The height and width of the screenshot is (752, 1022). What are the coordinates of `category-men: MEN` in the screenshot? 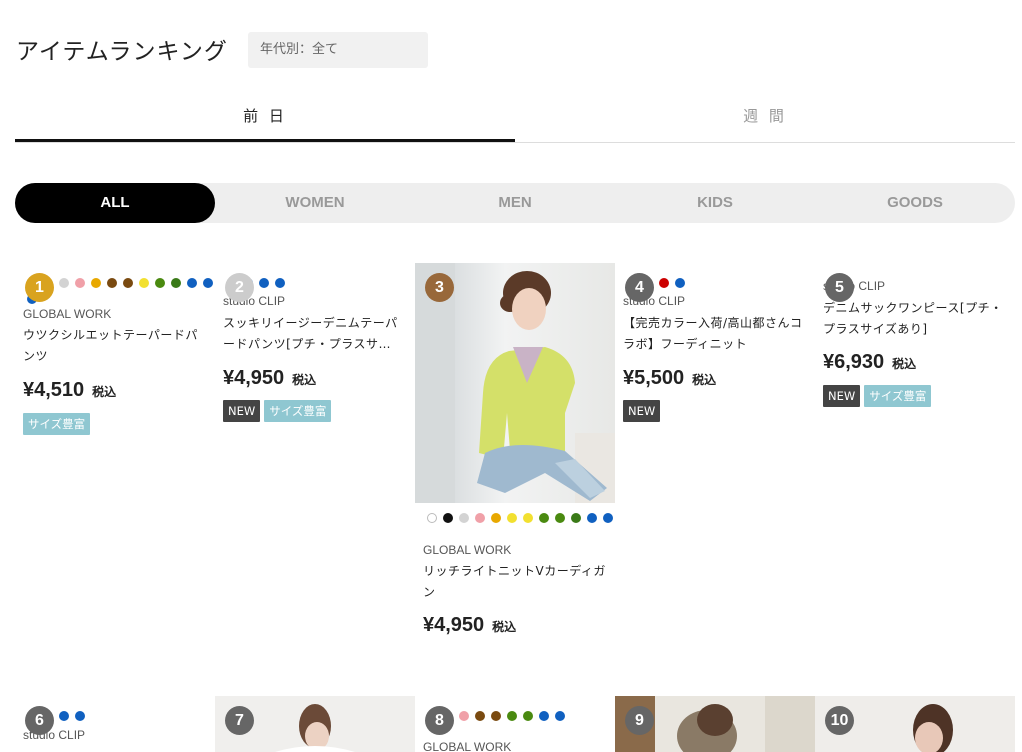 It's located at (515, 203).